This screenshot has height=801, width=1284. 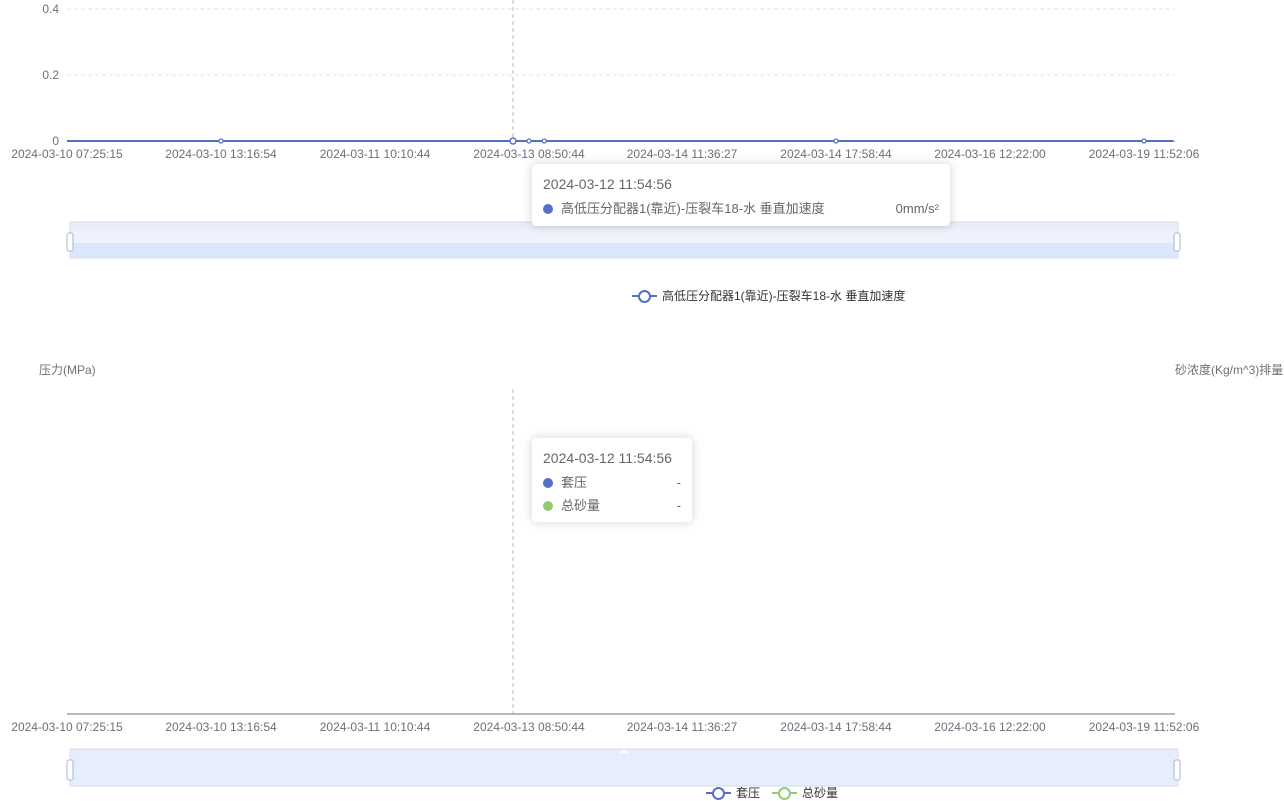 I want to click on line-circle-icon, so click(x=644, y=296).